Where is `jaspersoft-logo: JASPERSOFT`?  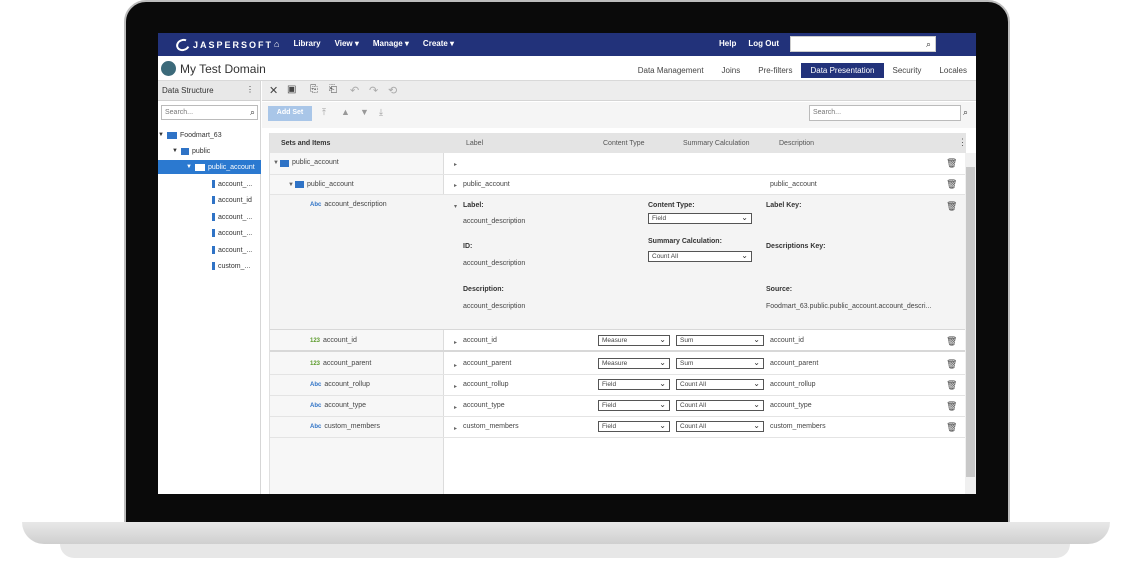
jaspersoft-logo: JASPERSOFT is located at coordinates (223, 45).